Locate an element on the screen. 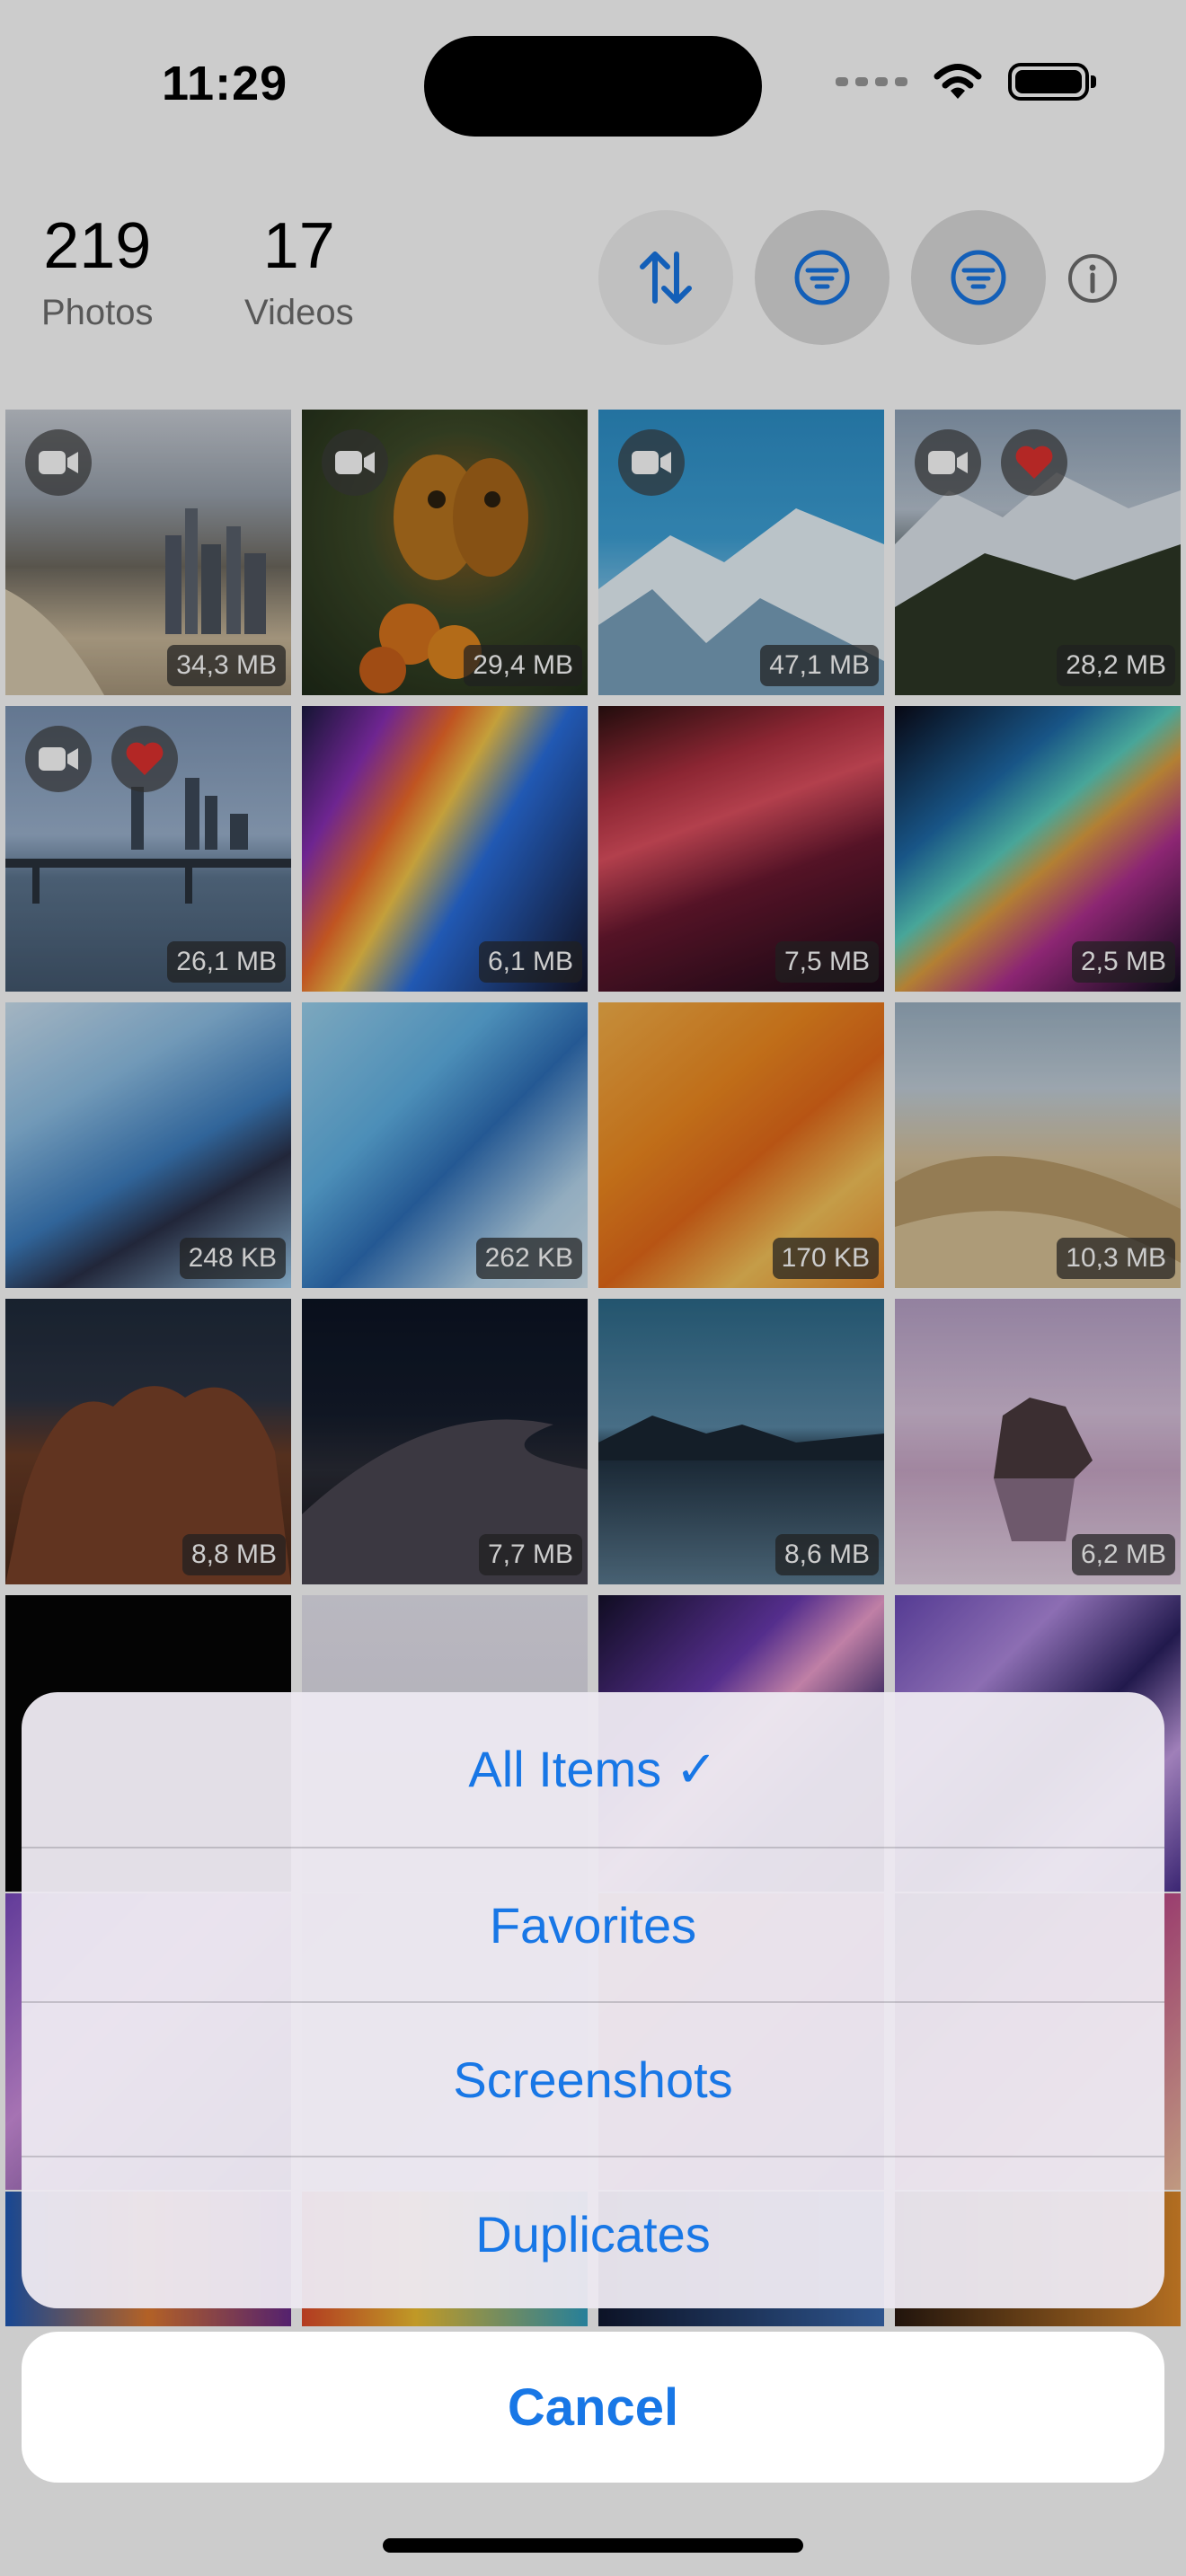  sheet-item-favorites: Favorites is located at coordinates (593, 1924).